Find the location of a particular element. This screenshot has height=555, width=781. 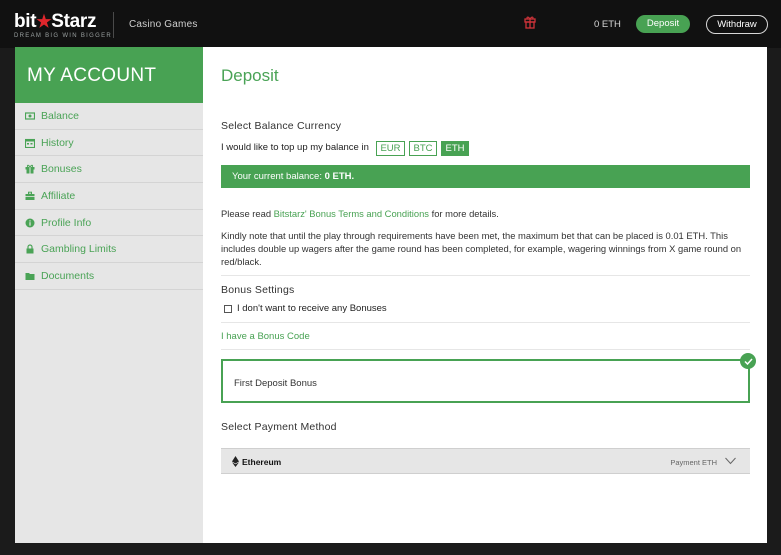

current-balance-bar: Your current balance: 0 ETH. is located at coordinates (485, 176).